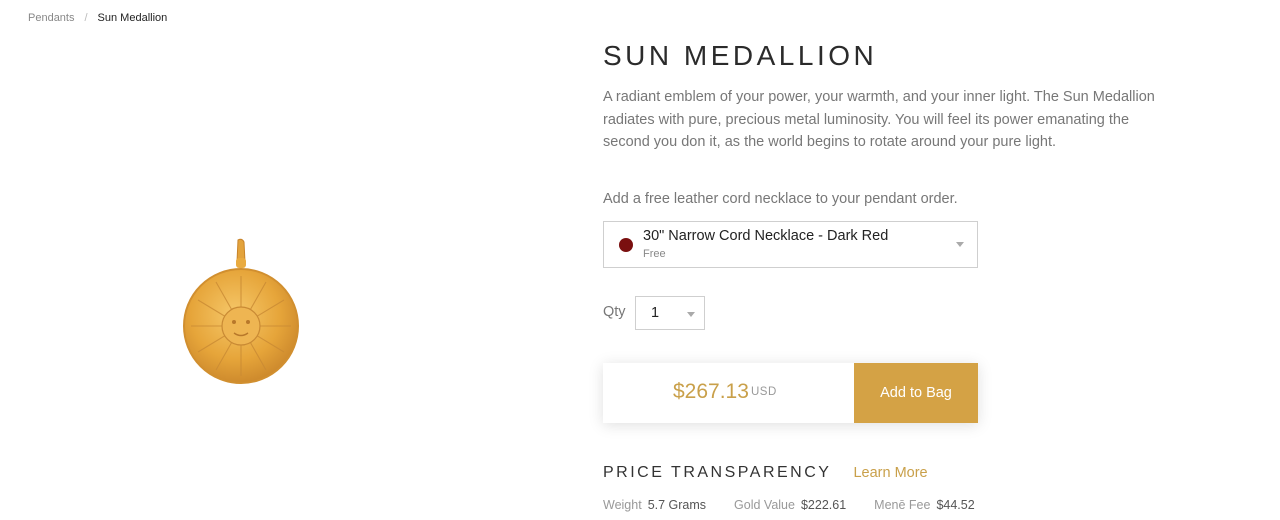 Image resolution: width=1280 pixels, height=520 pixels. I want to click on breakdown-label: Gold Value, so click(764, 505).